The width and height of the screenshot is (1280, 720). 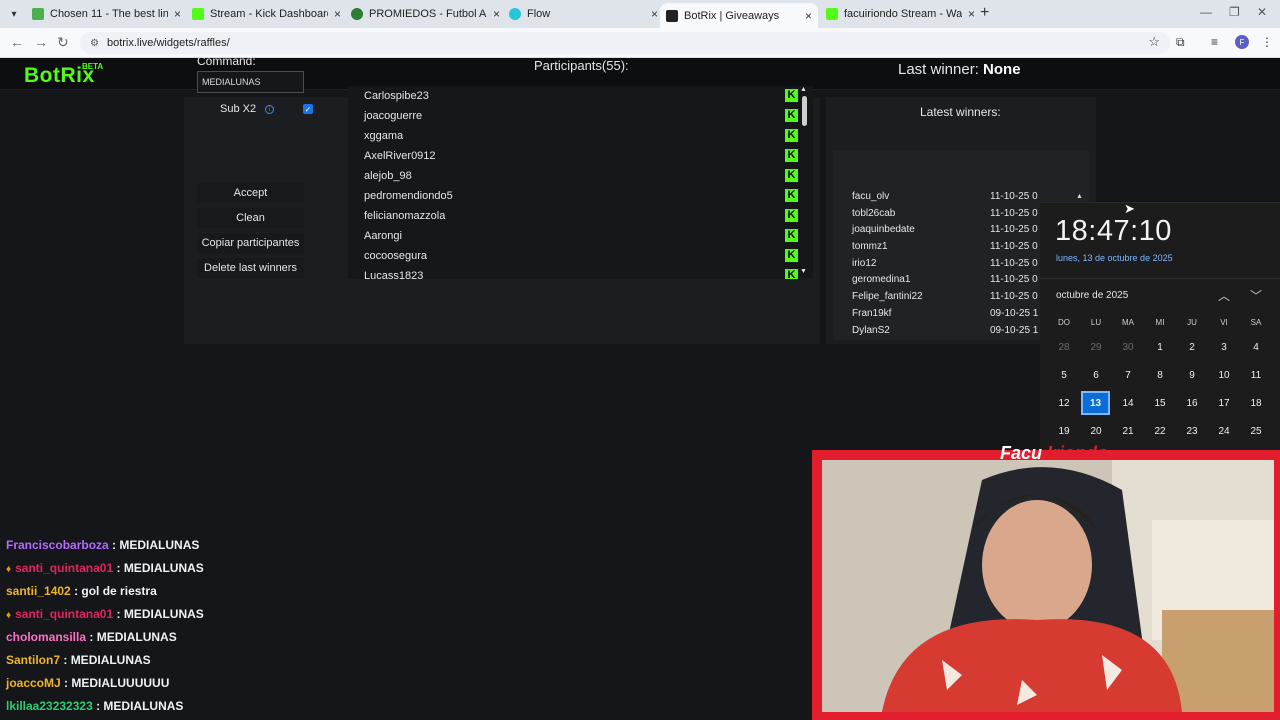 What do you see at coordinates (1224, 375) in the screenshot?
I see `calendar-day: 10` at bounding box center [1224, 375].